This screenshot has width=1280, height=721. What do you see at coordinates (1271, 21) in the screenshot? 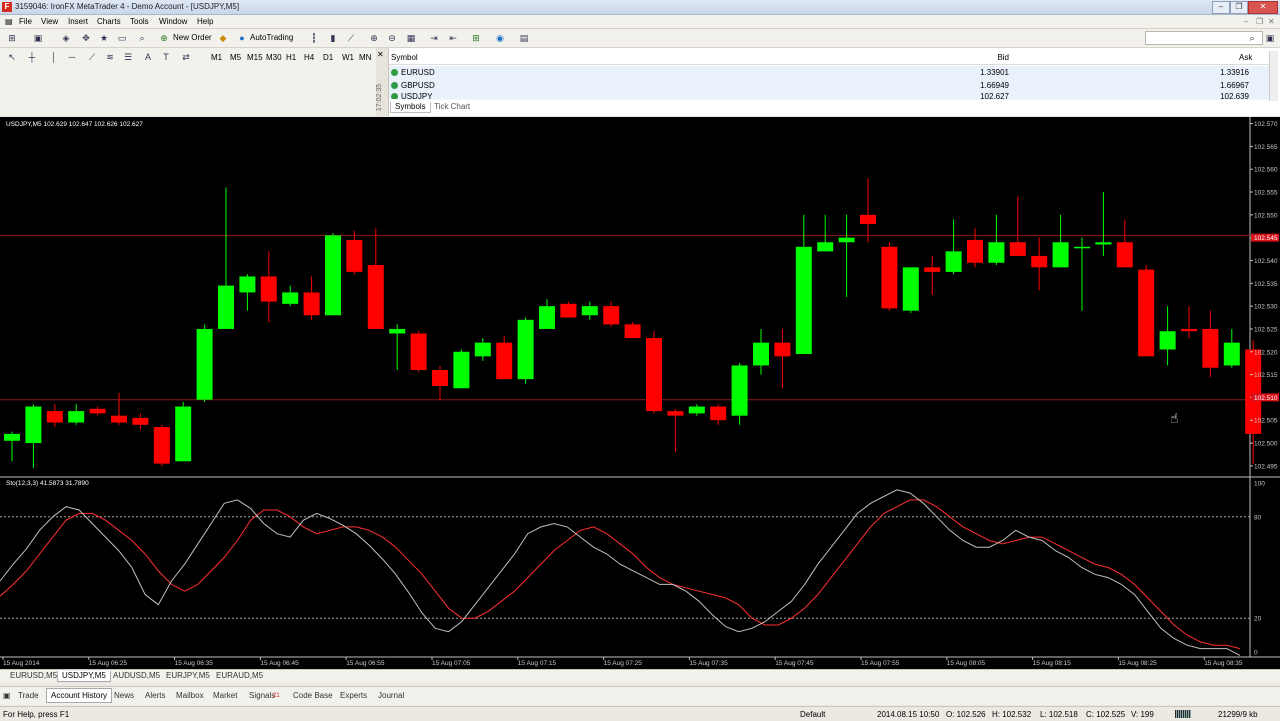
I see `mdi-close-icon: ✕` at bounding box center [1271, 21].